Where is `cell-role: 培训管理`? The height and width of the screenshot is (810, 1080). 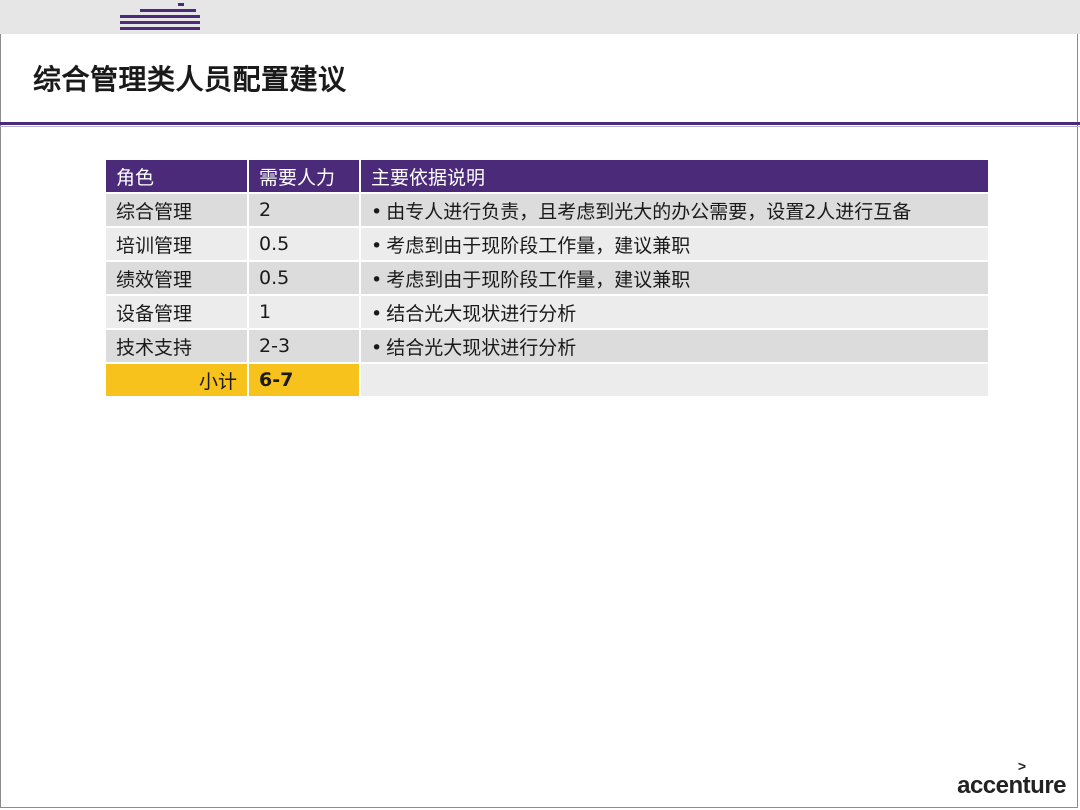
cell-role: 培训管理 is located at coordinates (176, 244).